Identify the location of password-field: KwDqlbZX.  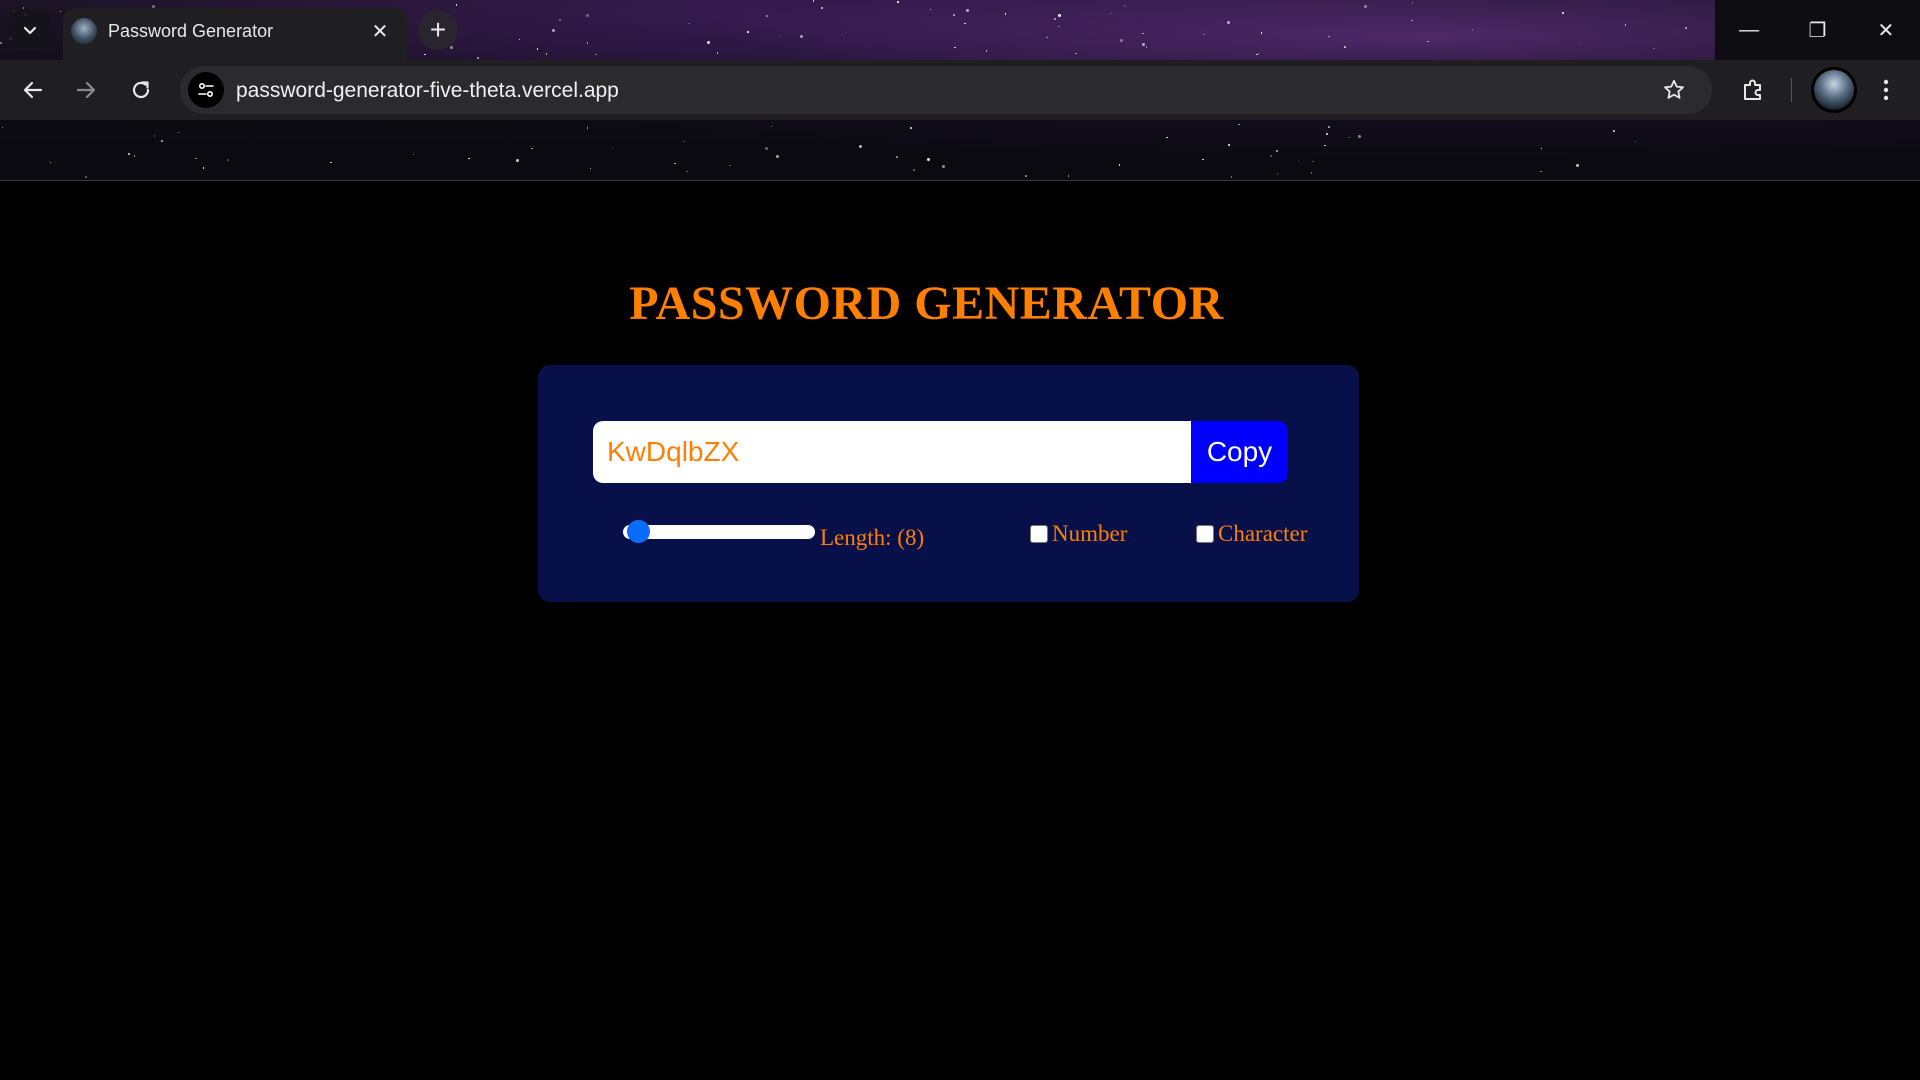
(892, 452).